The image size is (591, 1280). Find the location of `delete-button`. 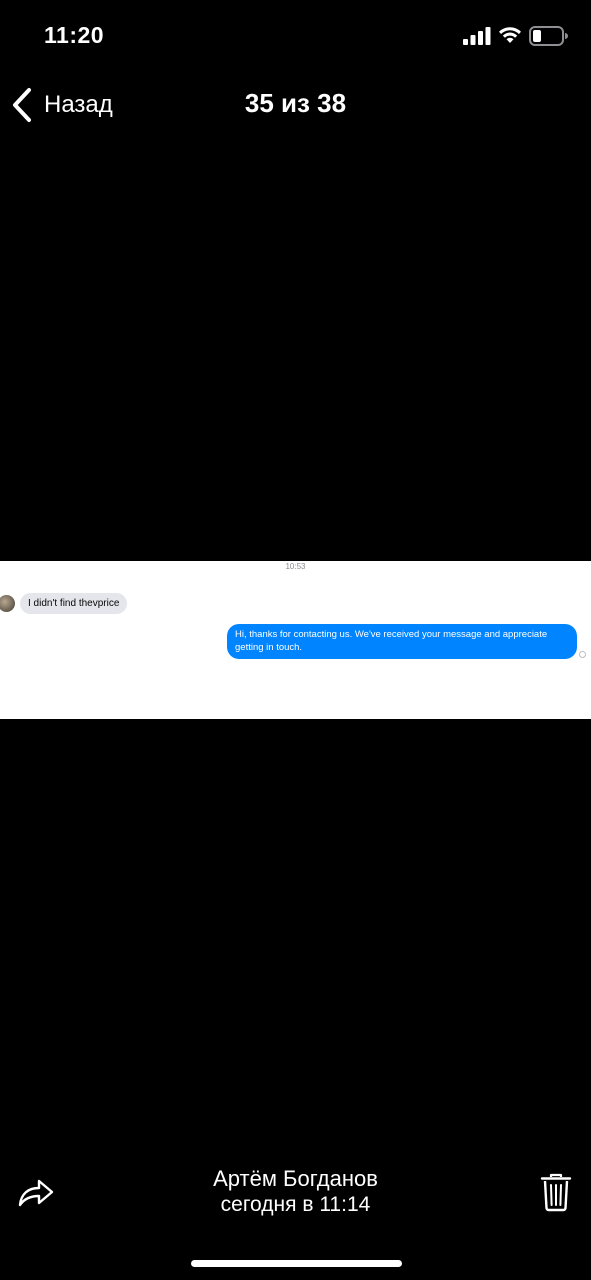

delete-button is located at coordinates (556, 1192).